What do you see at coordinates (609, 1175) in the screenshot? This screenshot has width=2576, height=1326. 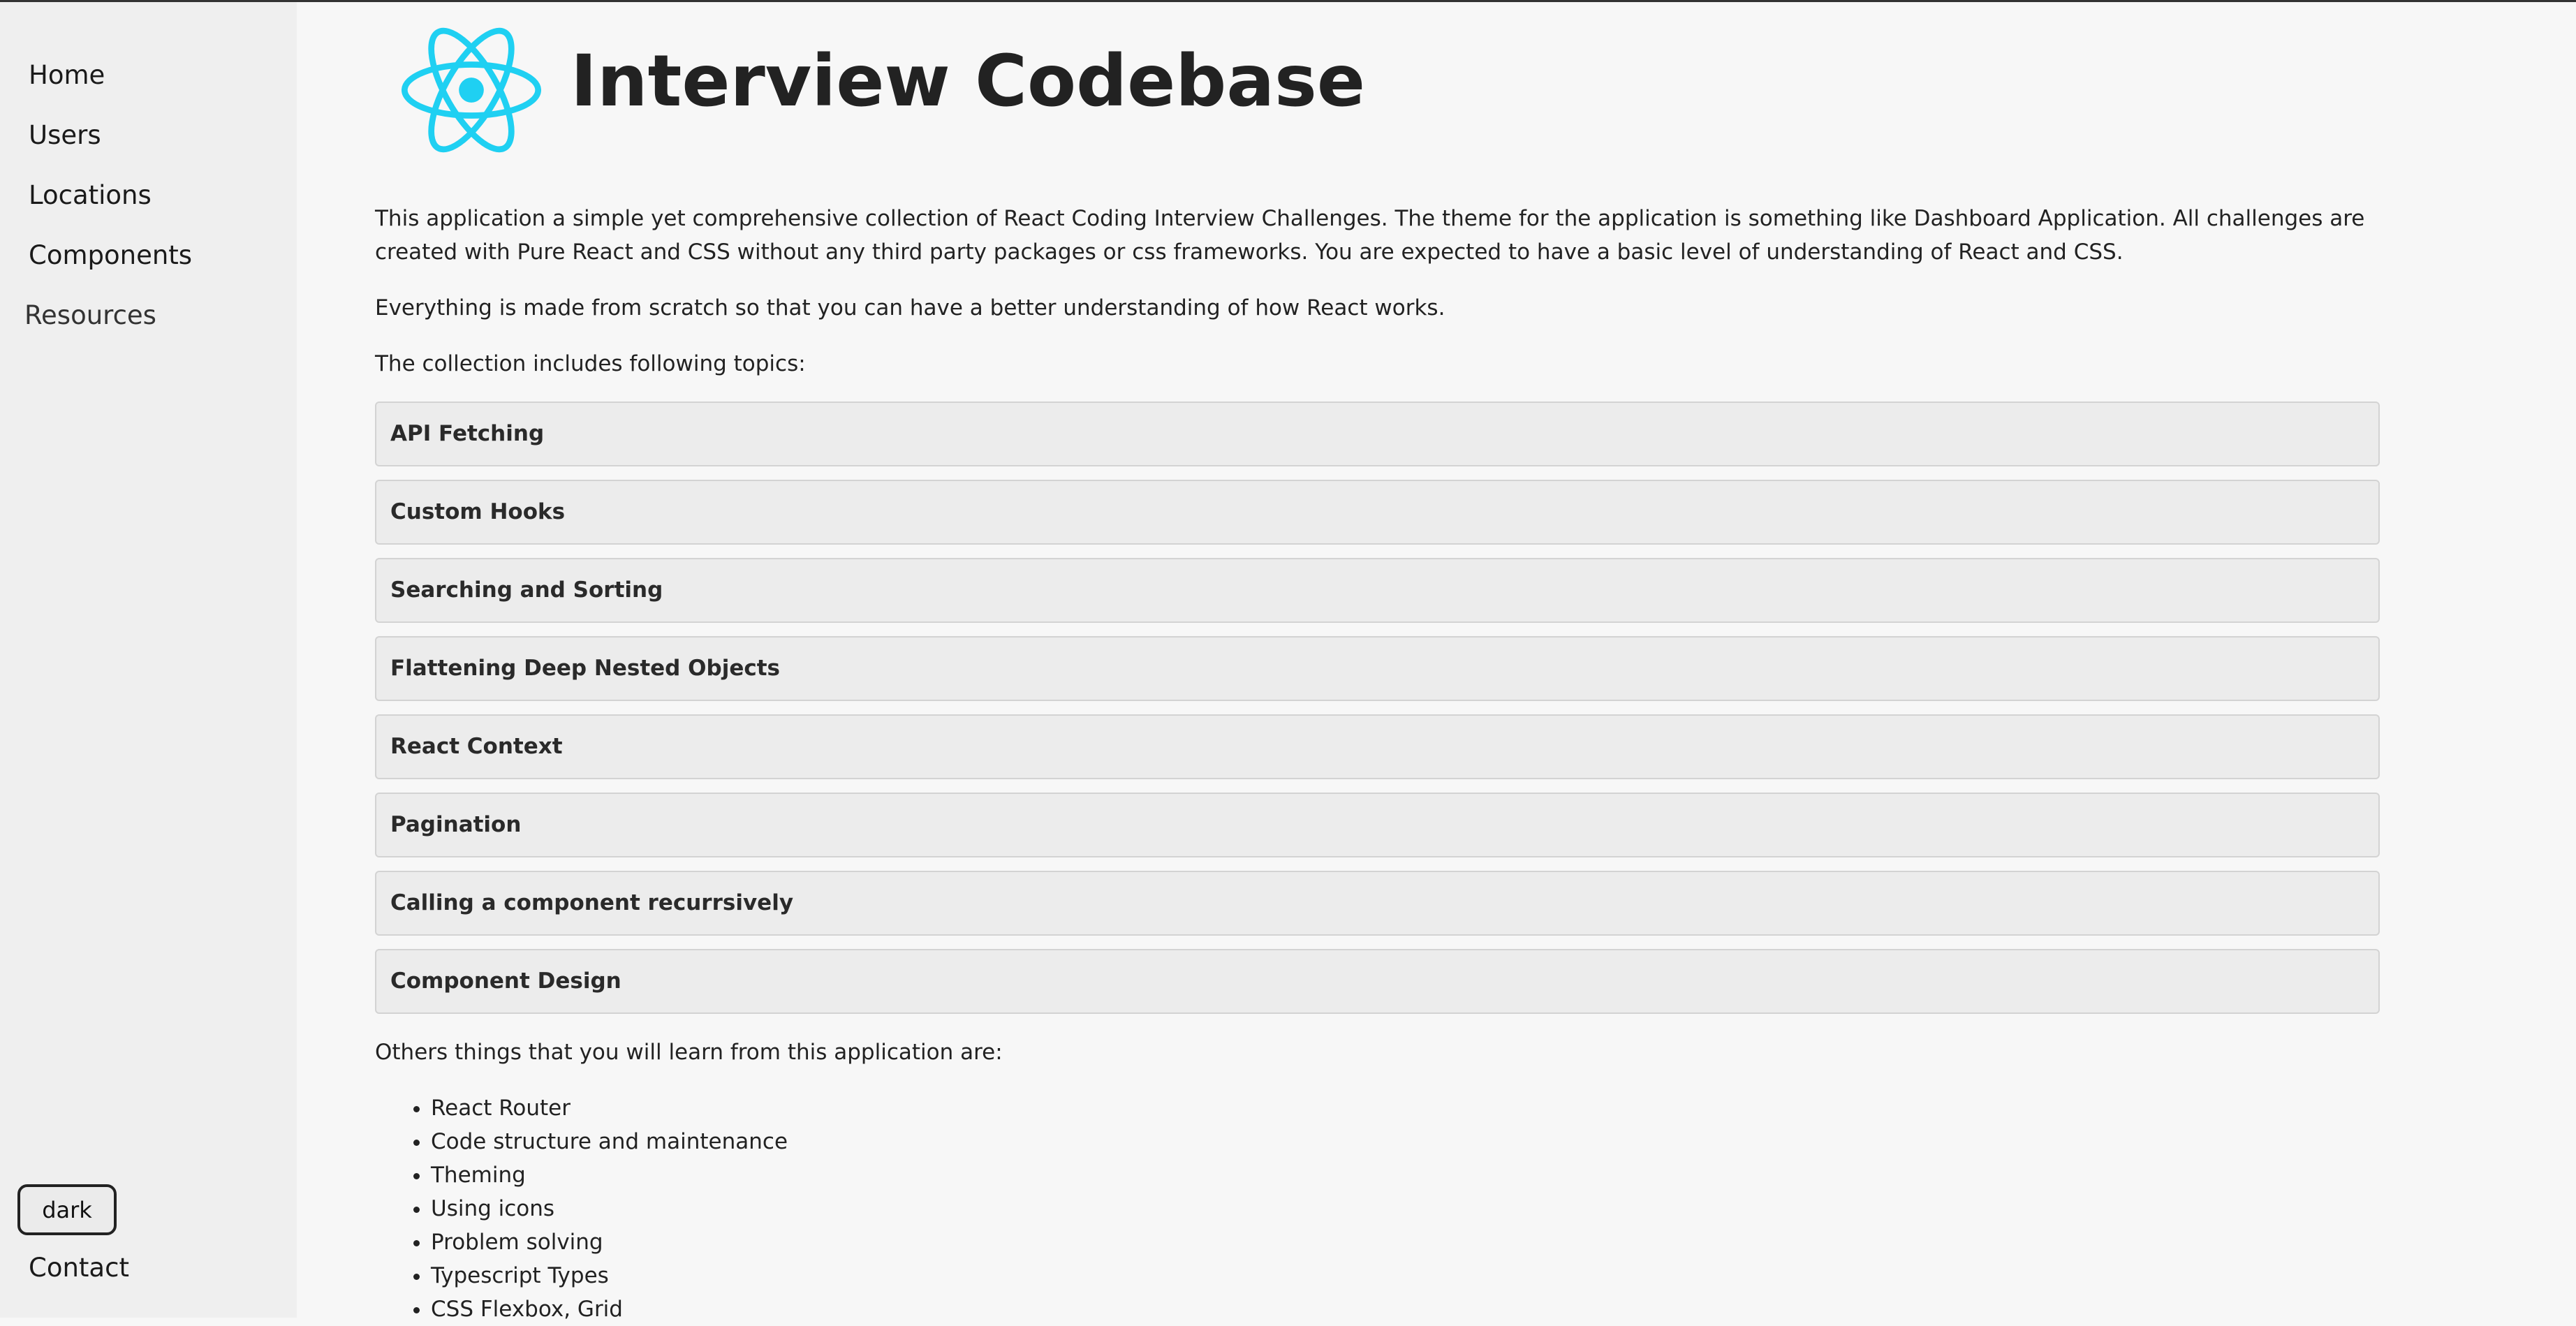 I see `list-item: Theming` at bounding box center [609, 1175].